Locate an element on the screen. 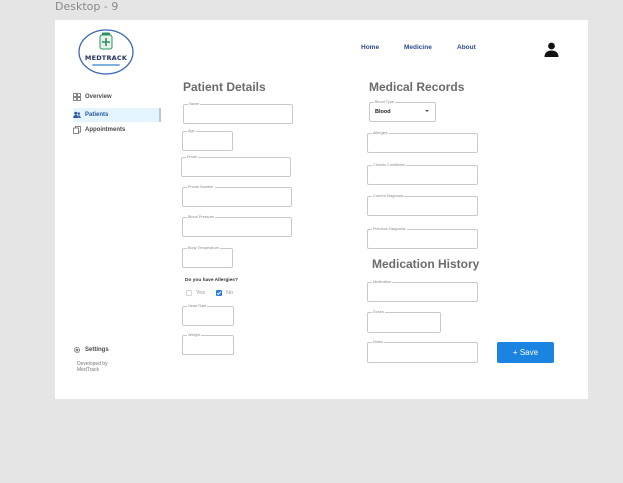  notes-label: Notes is located at coordinates (378, 342).